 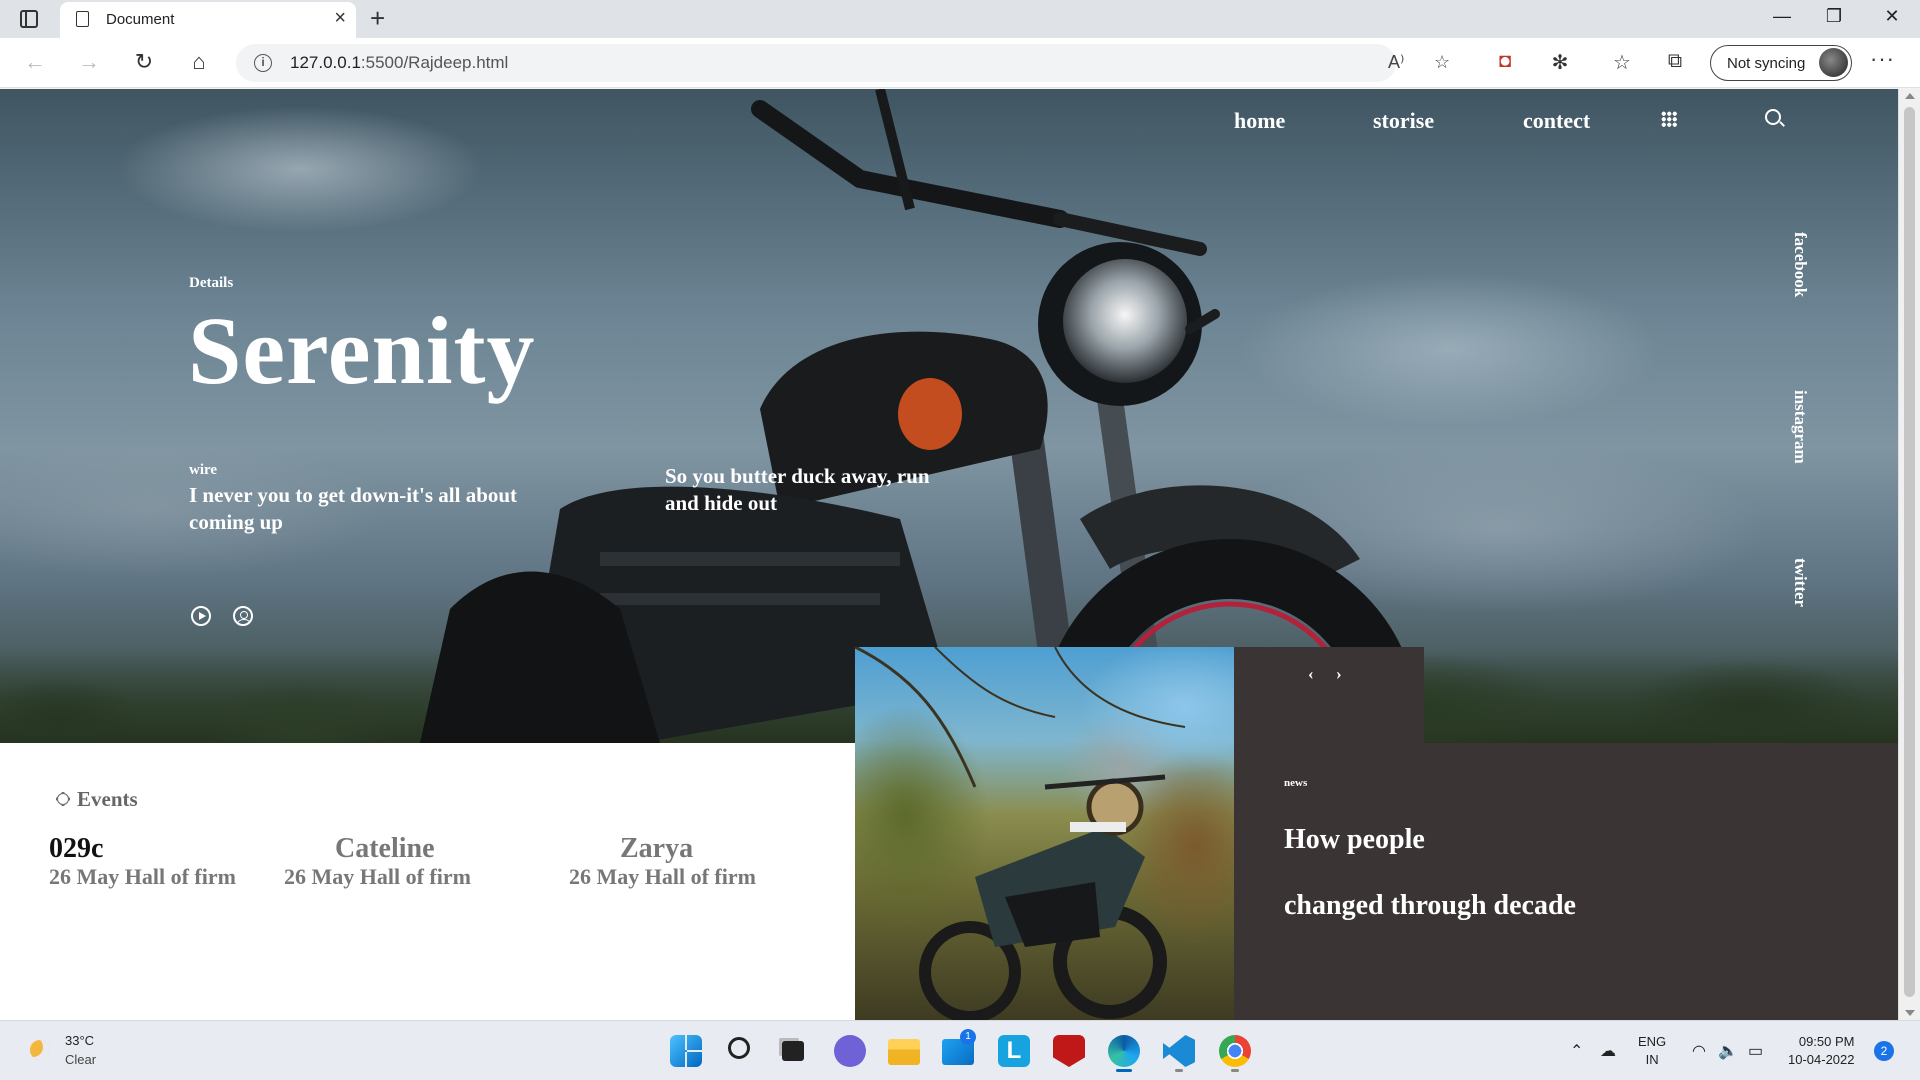 I want to click on nav-home: home, so click(x=1259, y=121).